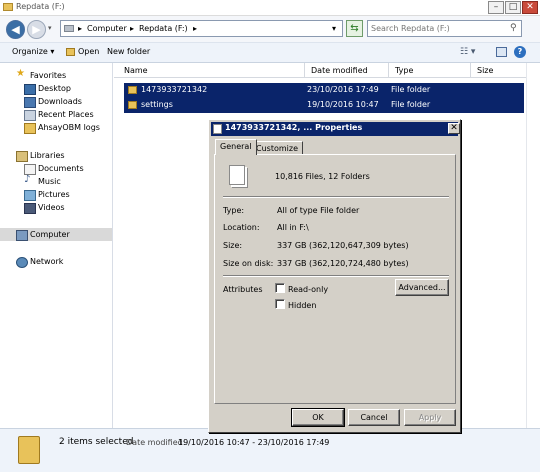 The image size is (540, 472). I want to click on organize-menu: Organize ▾, so click(33, 51).